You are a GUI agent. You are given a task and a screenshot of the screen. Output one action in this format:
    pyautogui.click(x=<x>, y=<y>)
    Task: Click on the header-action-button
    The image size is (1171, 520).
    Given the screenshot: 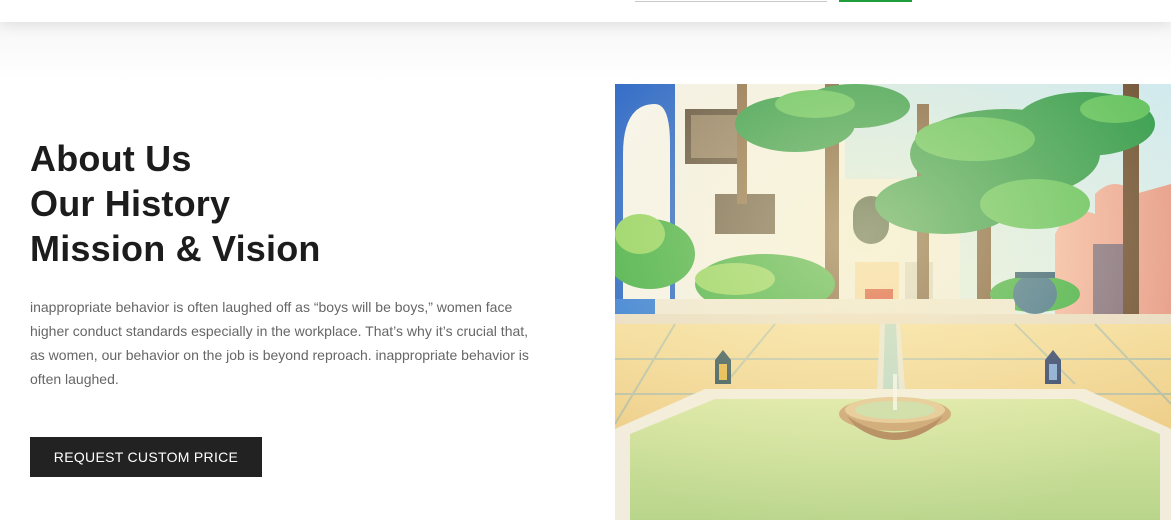 What is the action you would take?
    pyautogui.click(x=875, y=1)
    